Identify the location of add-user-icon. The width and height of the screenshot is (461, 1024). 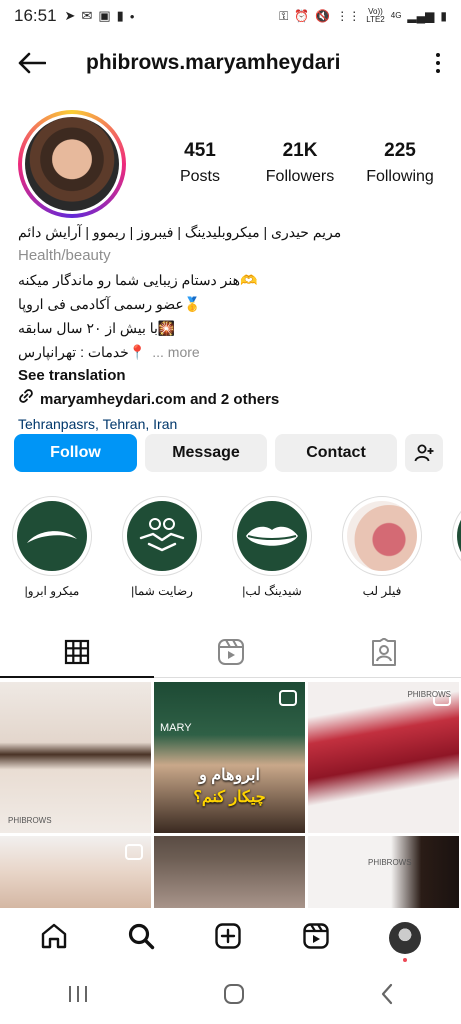
(424, 453).